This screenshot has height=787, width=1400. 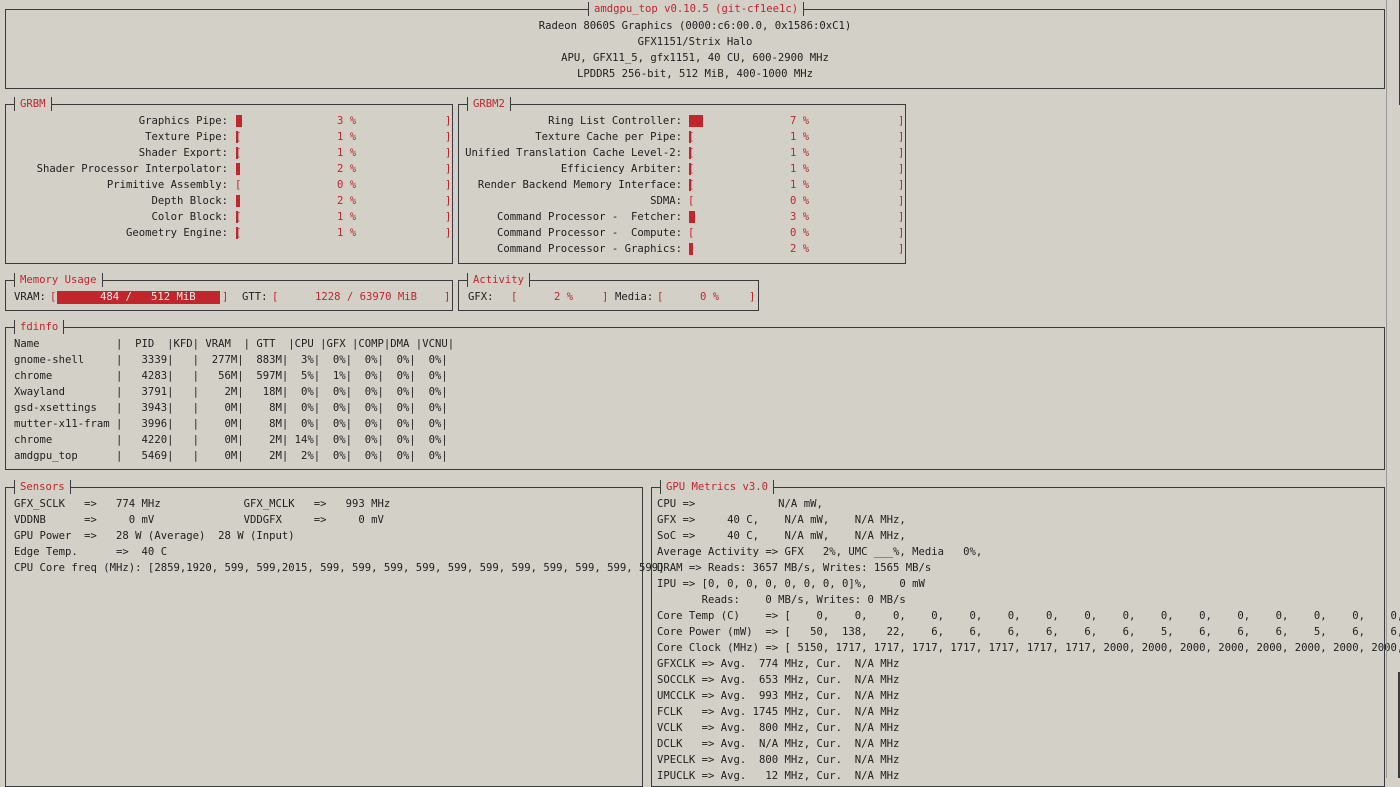 What do you see at coordinates (564, 297) in the screenshot?
I see `gfx-activity-value: 2 %` at bounding box center [564, 297].